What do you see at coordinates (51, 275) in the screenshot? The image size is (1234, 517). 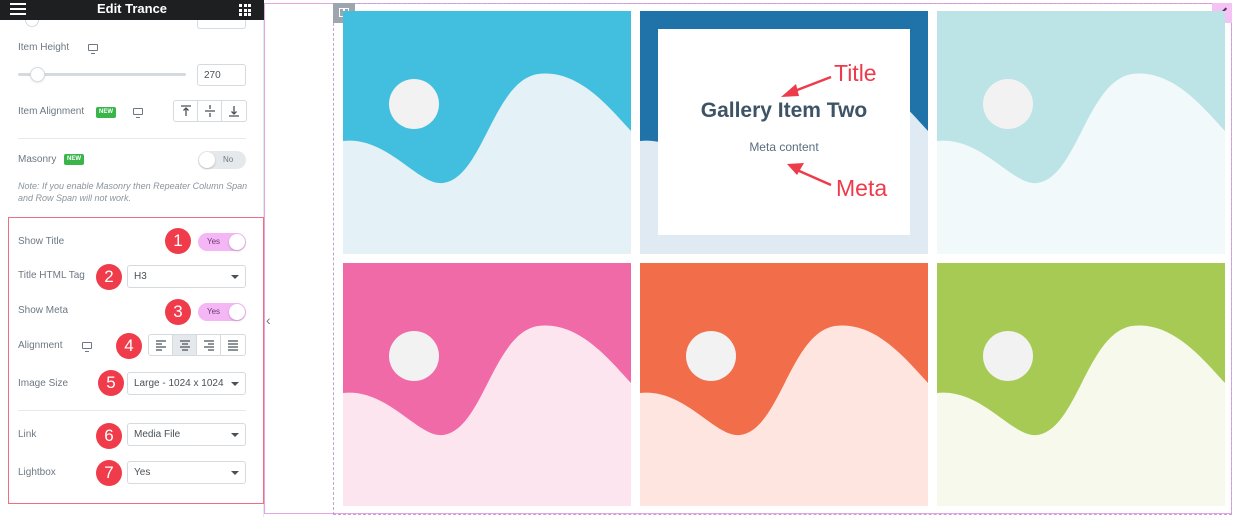 I see `title-html-tag-label: Title HTML Tag` at bounding box center [51, 275].